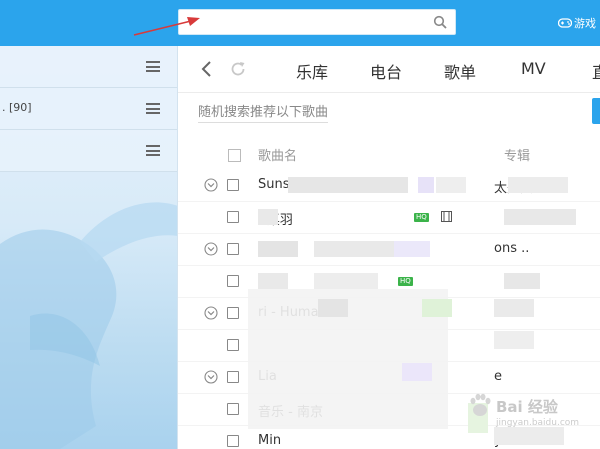  I want to click on tab-library: 乐库, so click(312, 71).